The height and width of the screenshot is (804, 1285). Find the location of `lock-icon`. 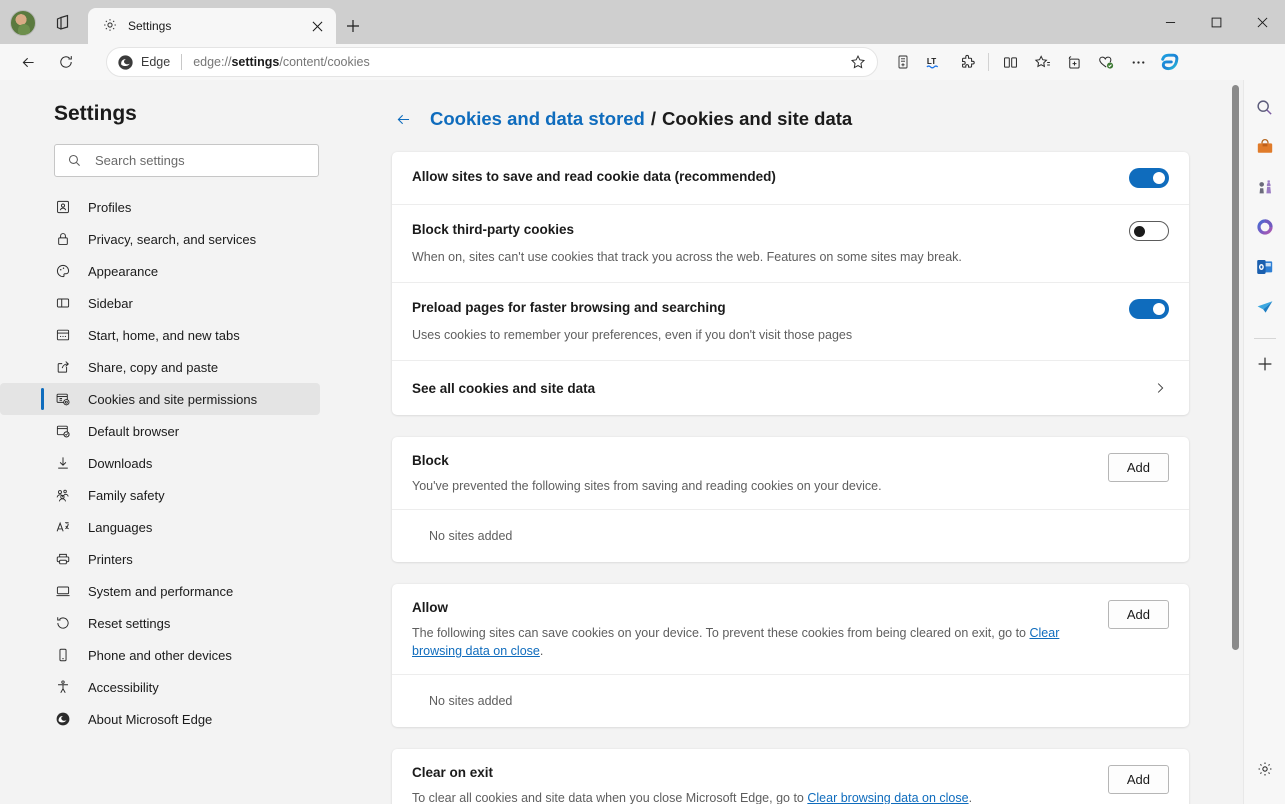

lock-icon is located at coordinates (63, 239).